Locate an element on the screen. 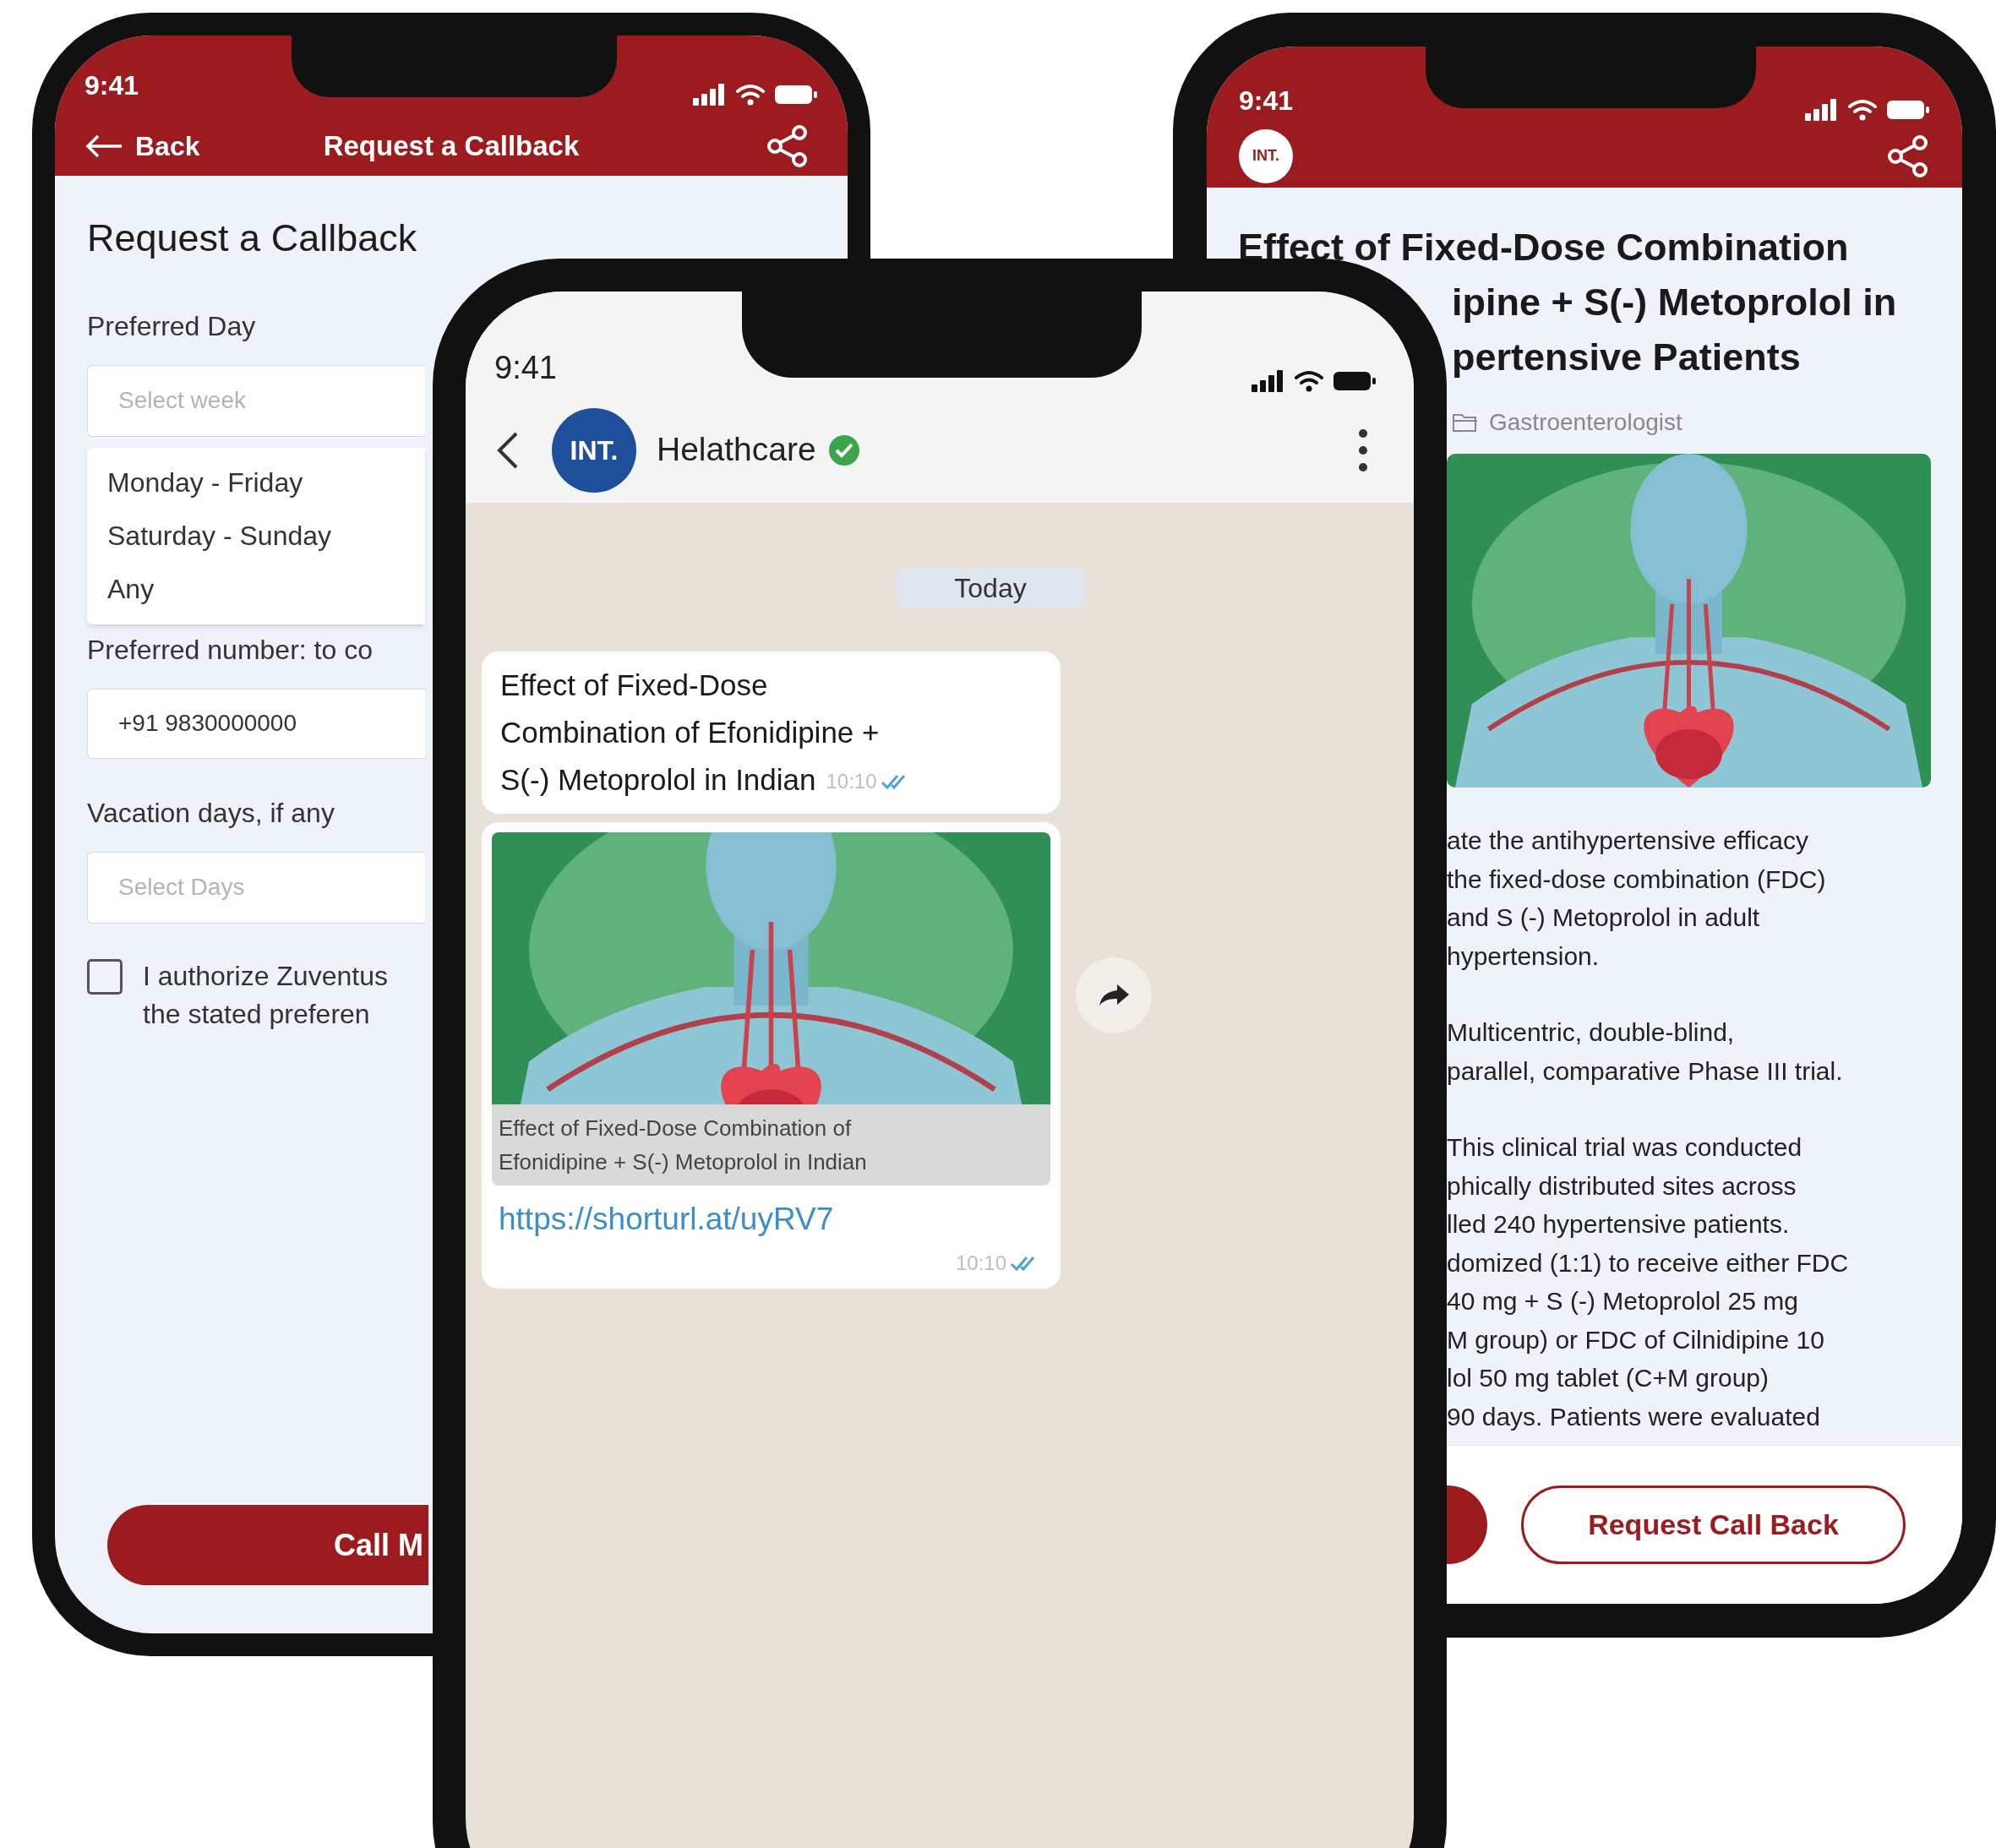  header-title: Request a Callback is located at coordinates (451, 146).